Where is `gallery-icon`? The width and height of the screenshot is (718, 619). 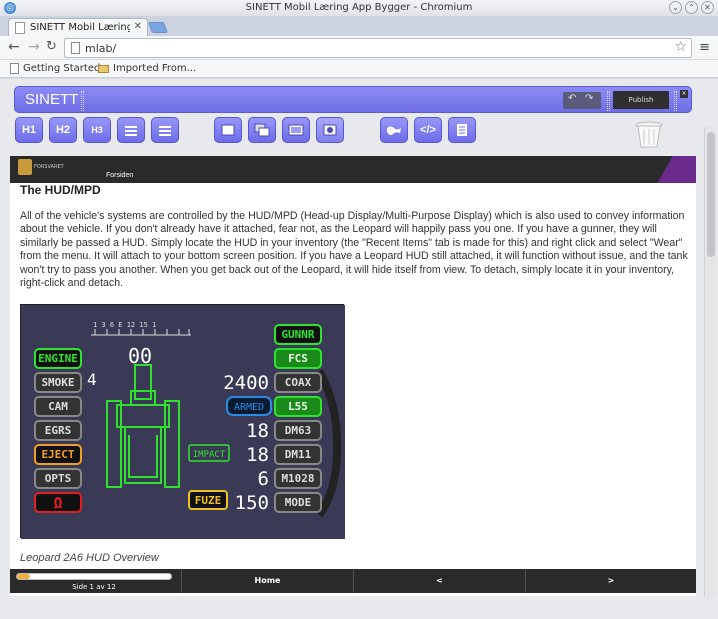 gallery-icon is located at coordinates (262, 130).